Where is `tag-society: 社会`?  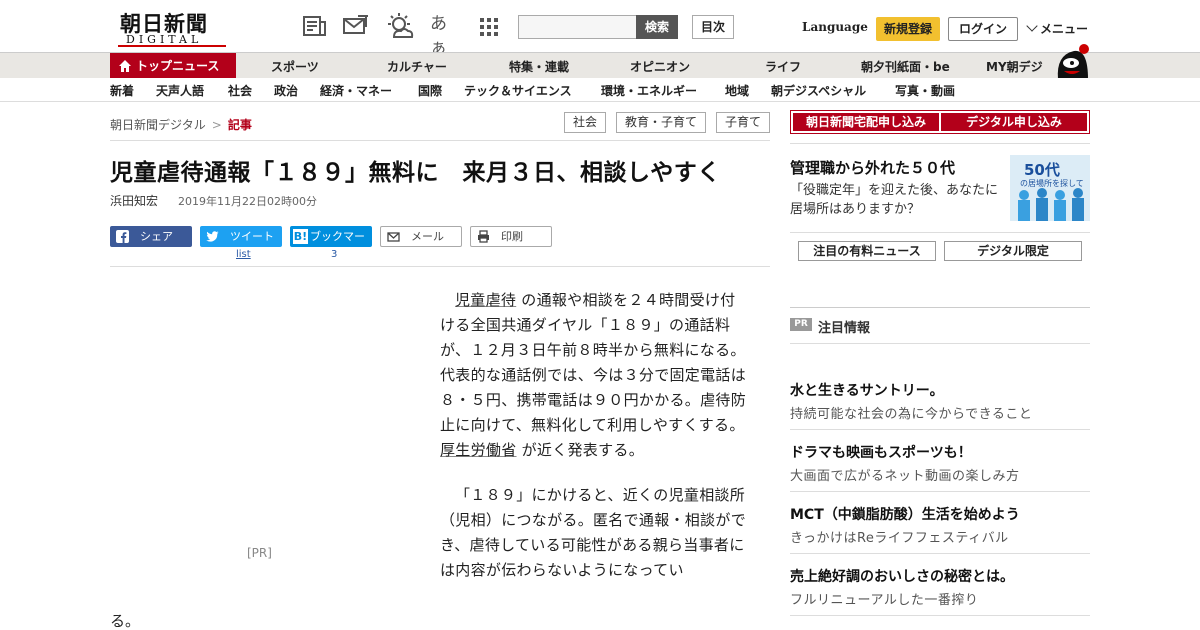 tag-society: 社会 is located at coordinates (585, 122).